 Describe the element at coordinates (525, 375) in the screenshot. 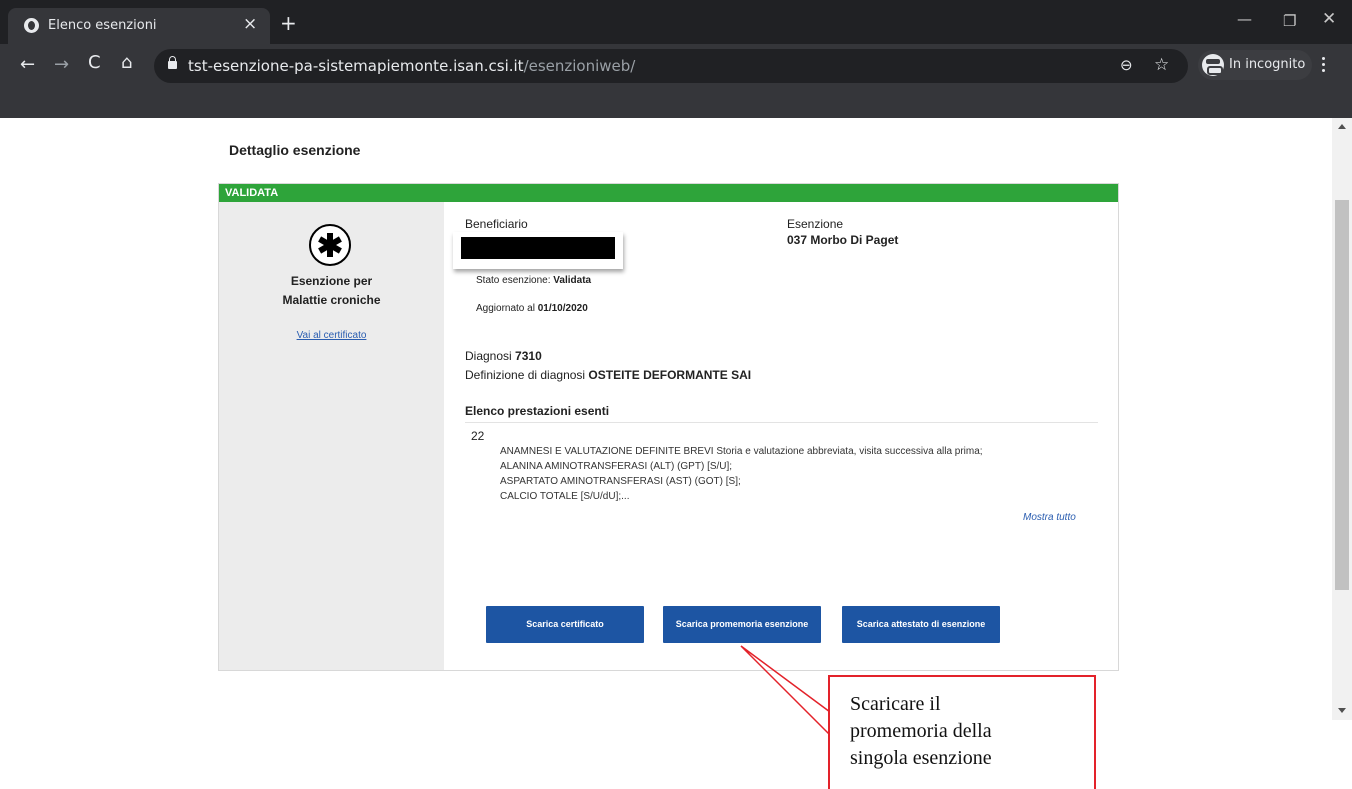

I see `definition-label: Definizione di diagnosi` at that location.